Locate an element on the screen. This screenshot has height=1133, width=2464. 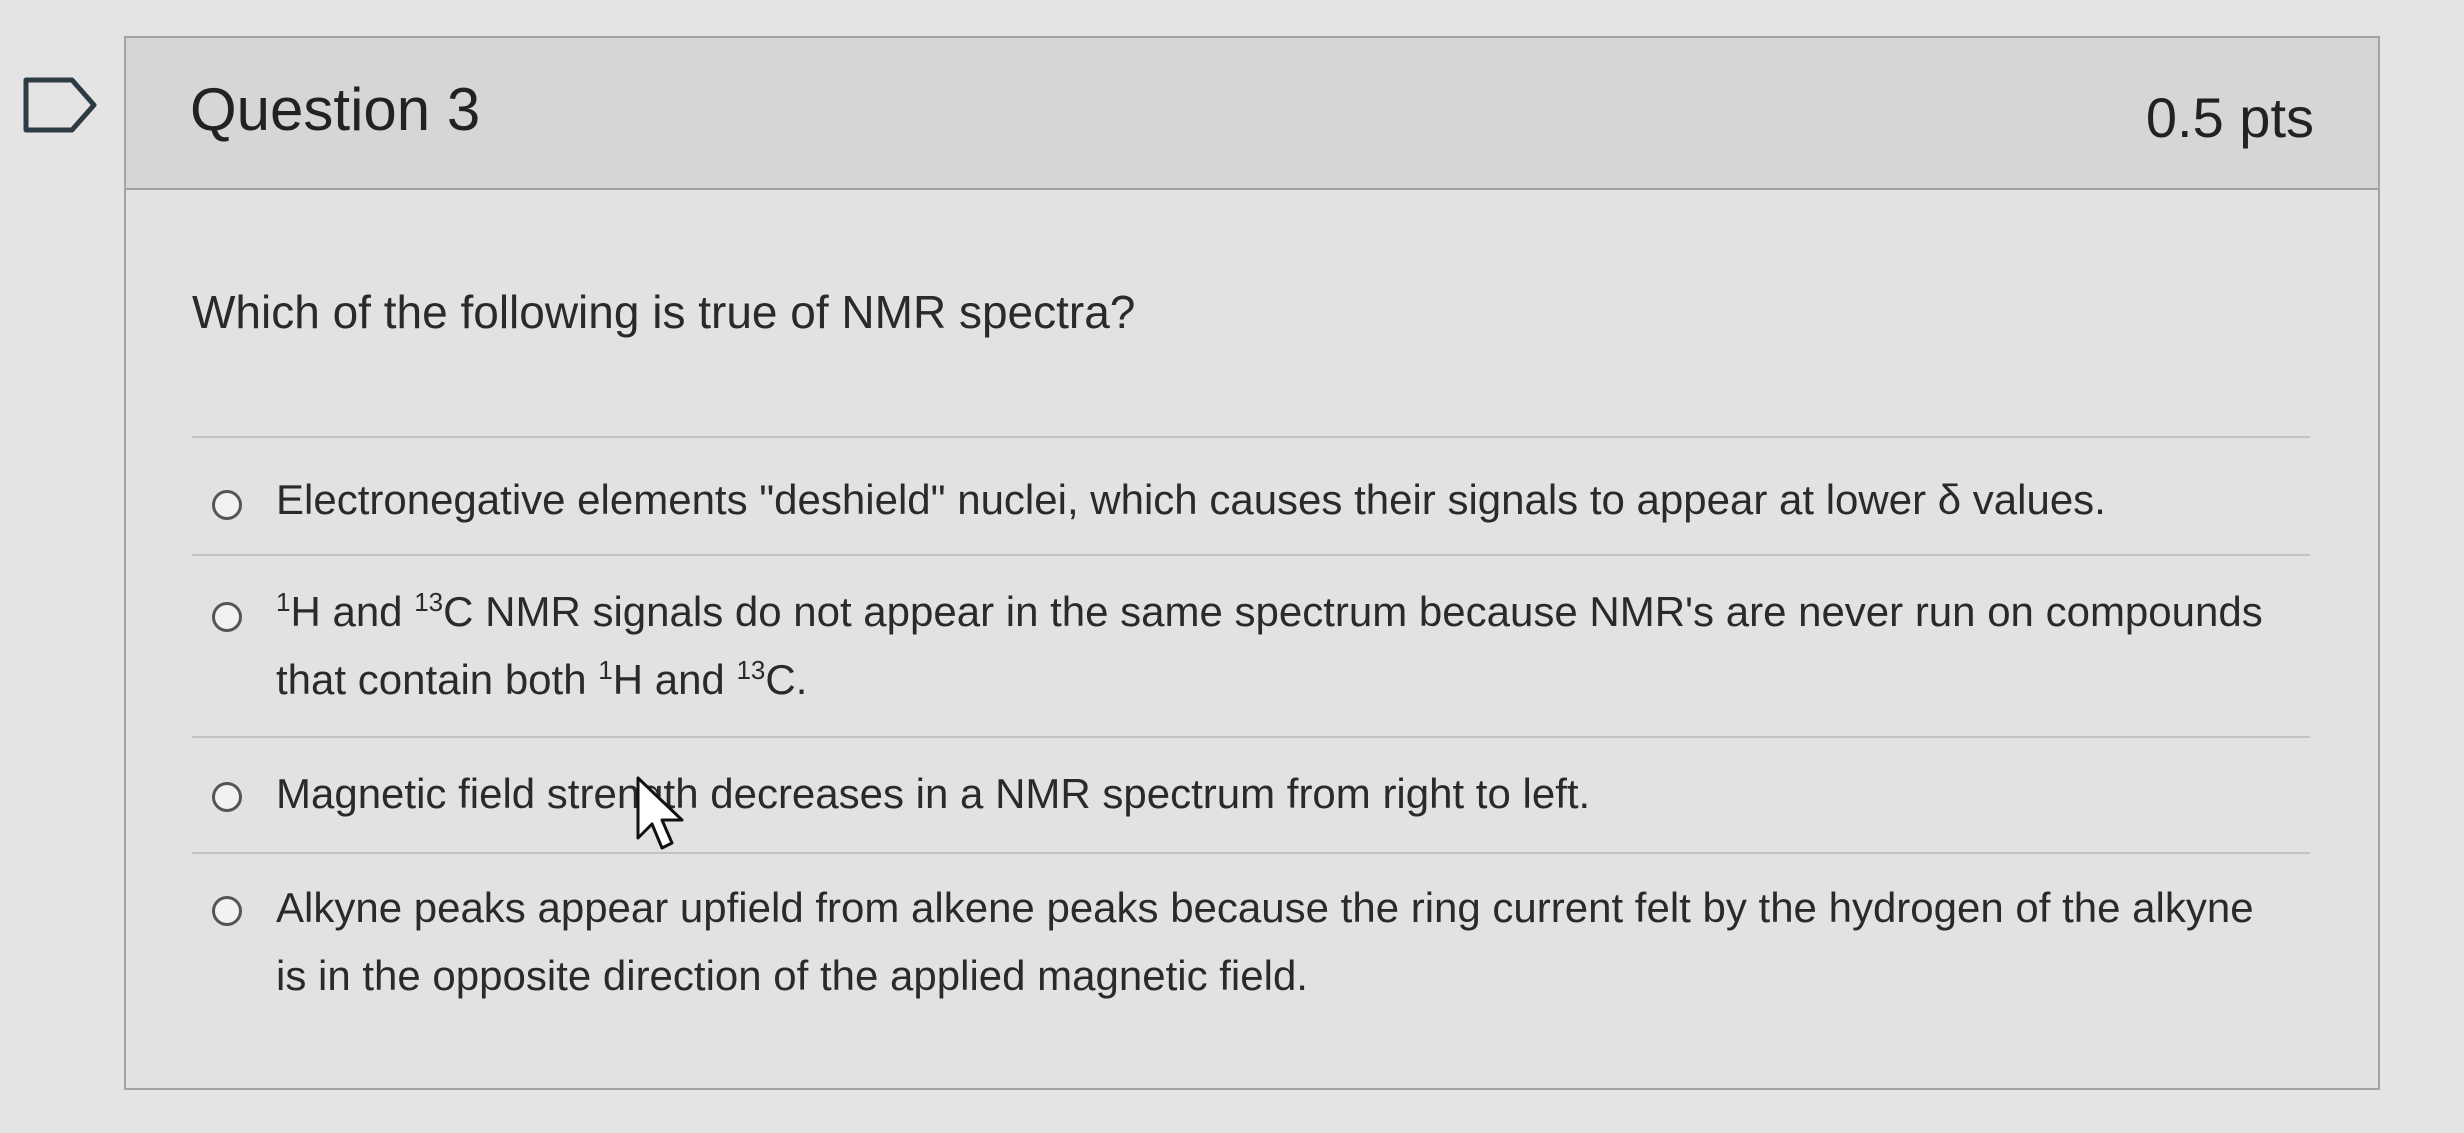
mouse-cursor-icon is located at coordinates (660, 813).